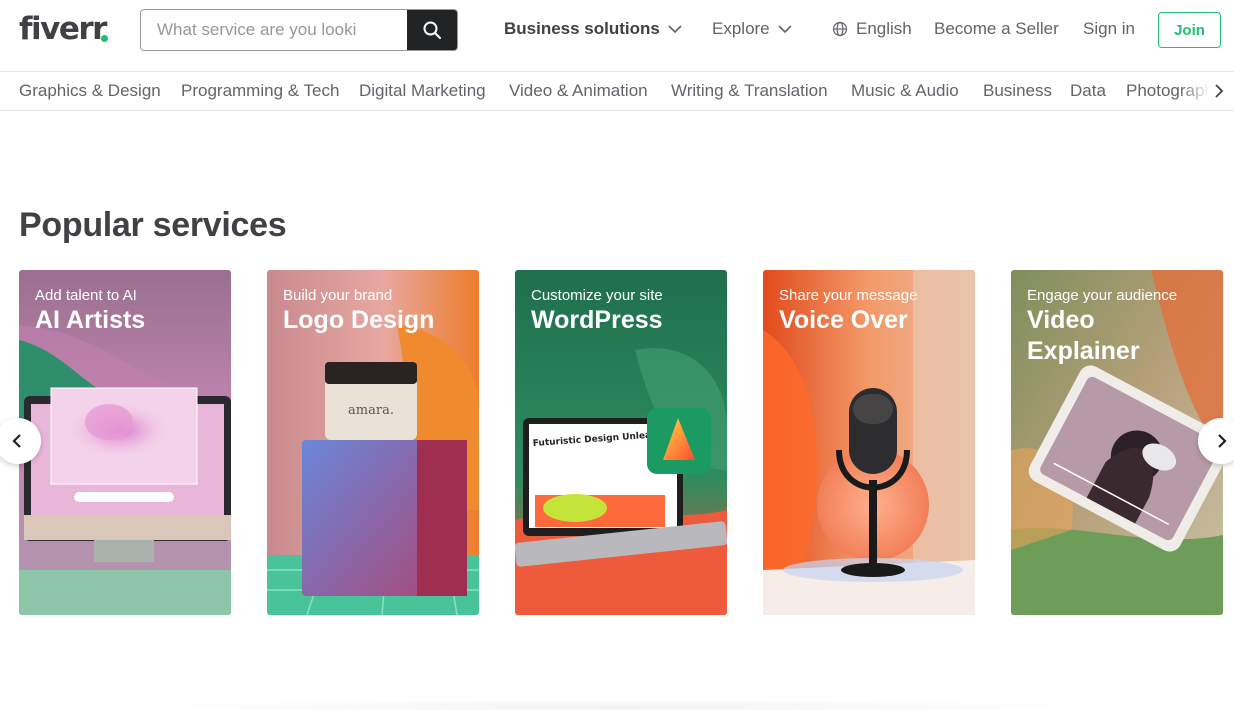 This screenshot has width=1234, height=710. Describe the element at coordinates (620, 705) in the screenshot. I see `section-bottom-shadow` at that location.